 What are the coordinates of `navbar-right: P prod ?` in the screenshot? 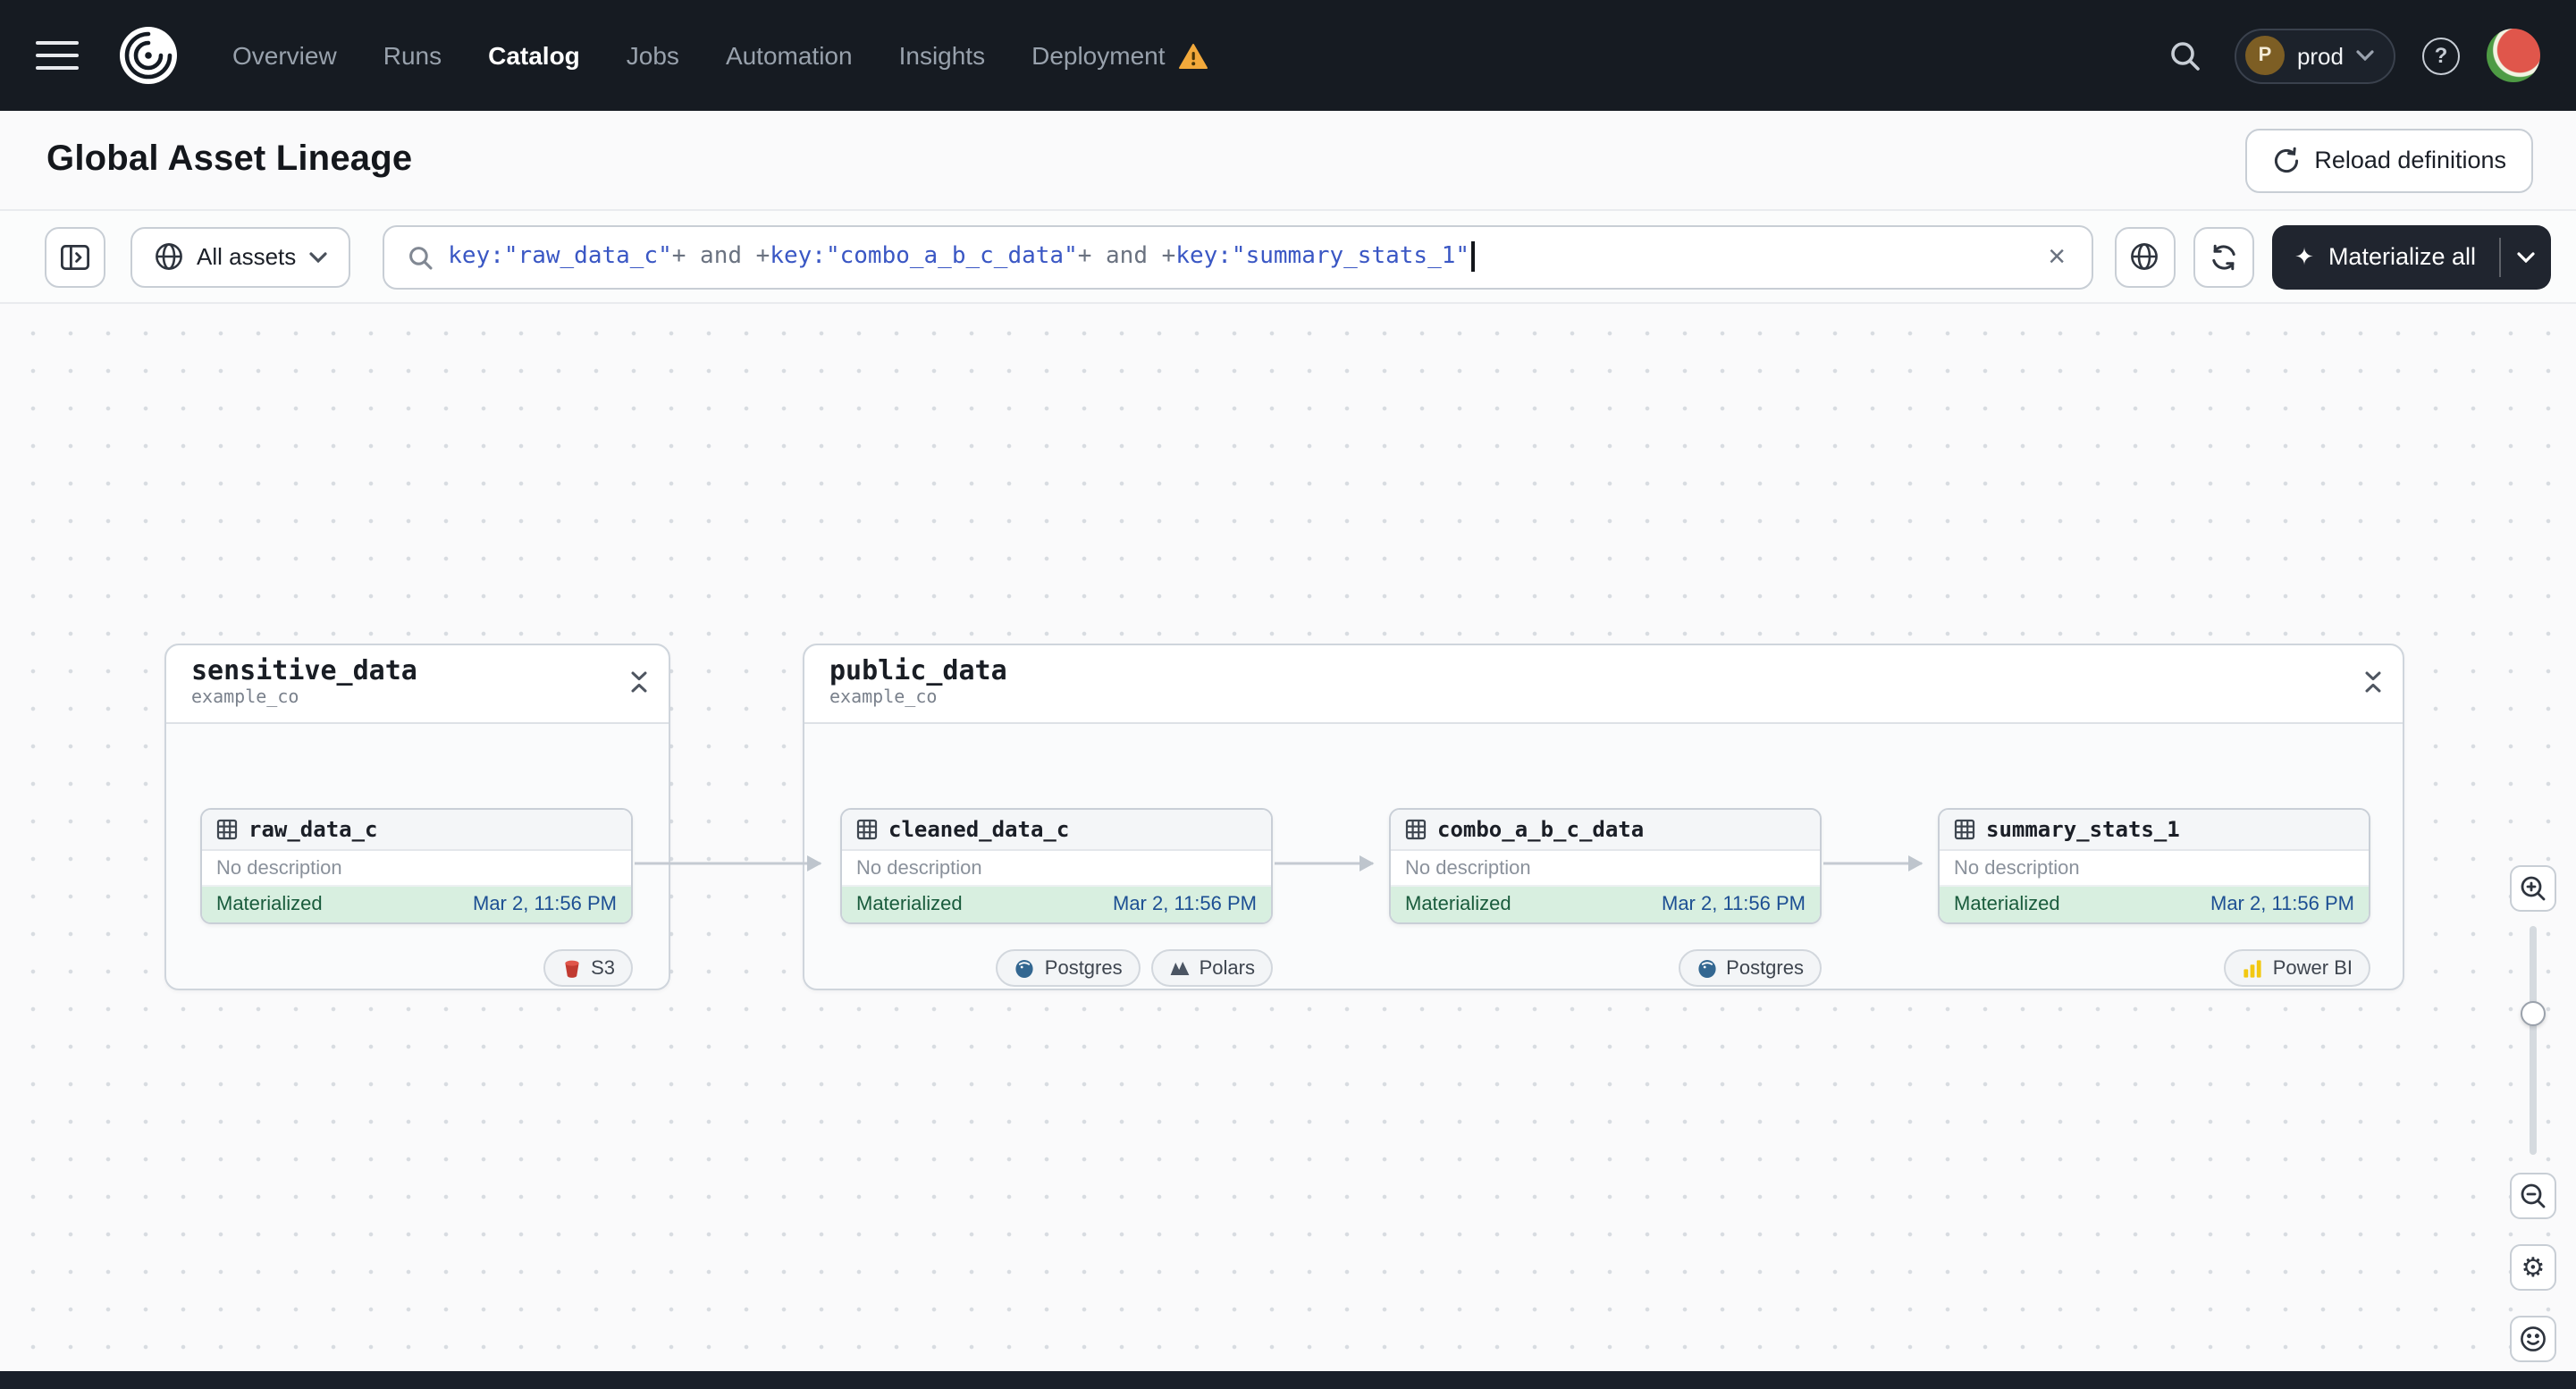 It's located at (2351, 55).